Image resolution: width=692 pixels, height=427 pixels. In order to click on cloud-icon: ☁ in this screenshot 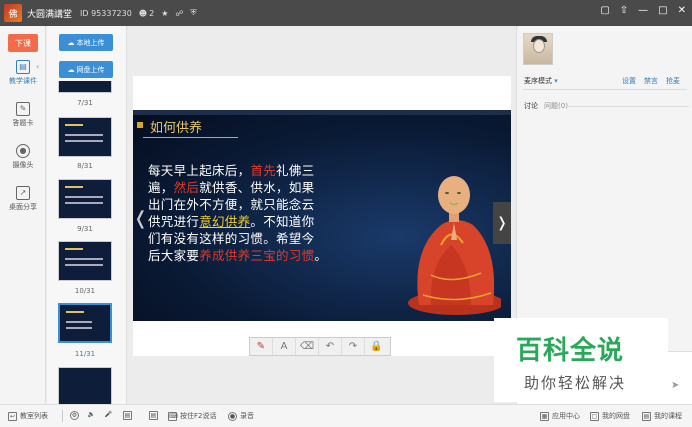, I will do `click(71, 69)`.